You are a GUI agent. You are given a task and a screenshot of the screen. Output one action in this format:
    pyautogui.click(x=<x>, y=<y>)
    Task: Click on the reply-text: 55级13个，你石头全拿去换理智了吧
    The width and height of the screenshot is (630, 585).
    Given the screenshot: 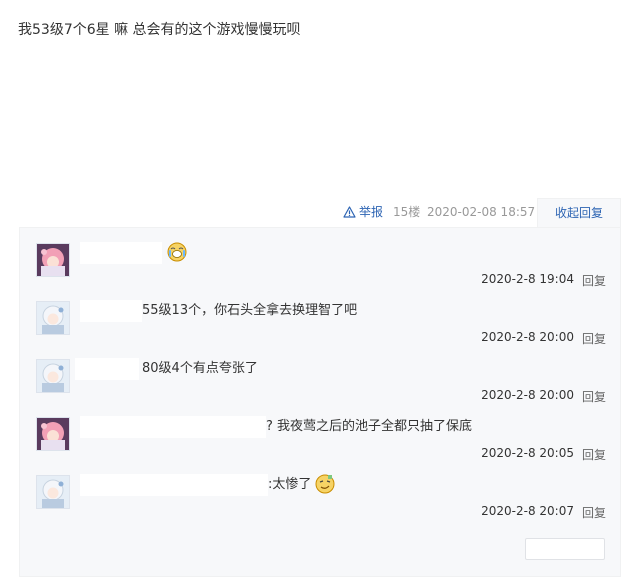 What is the action you would take?
    pyautogui.click(x=250, y=310)
    